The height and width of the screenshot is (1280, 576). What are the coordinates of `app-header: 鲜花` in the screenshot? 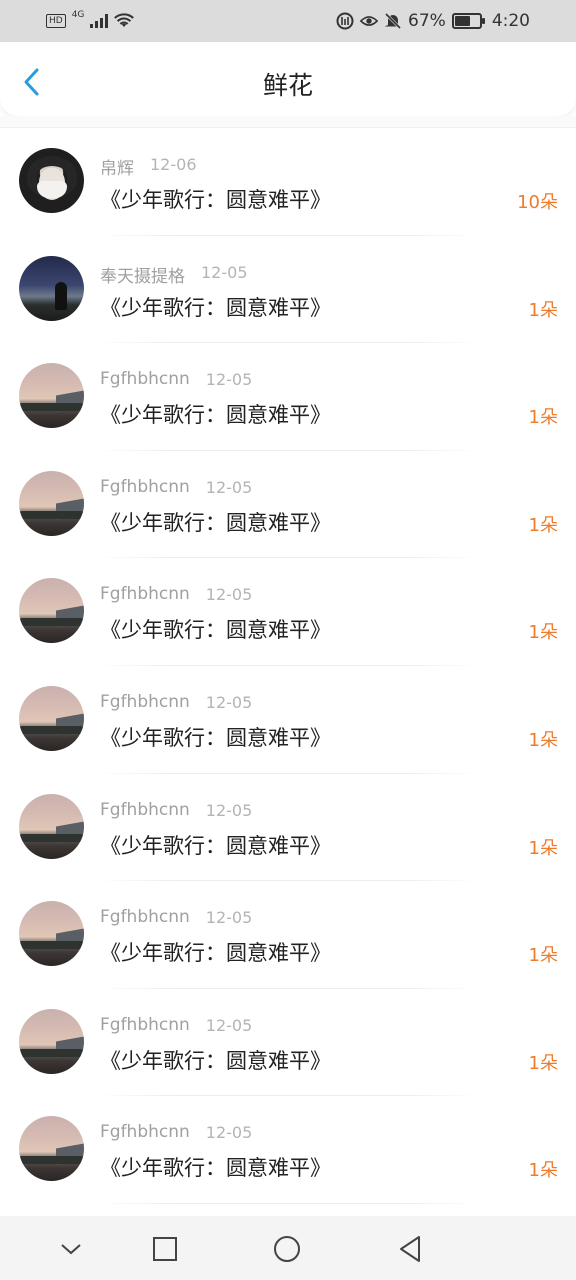 It's located at (288, 79).